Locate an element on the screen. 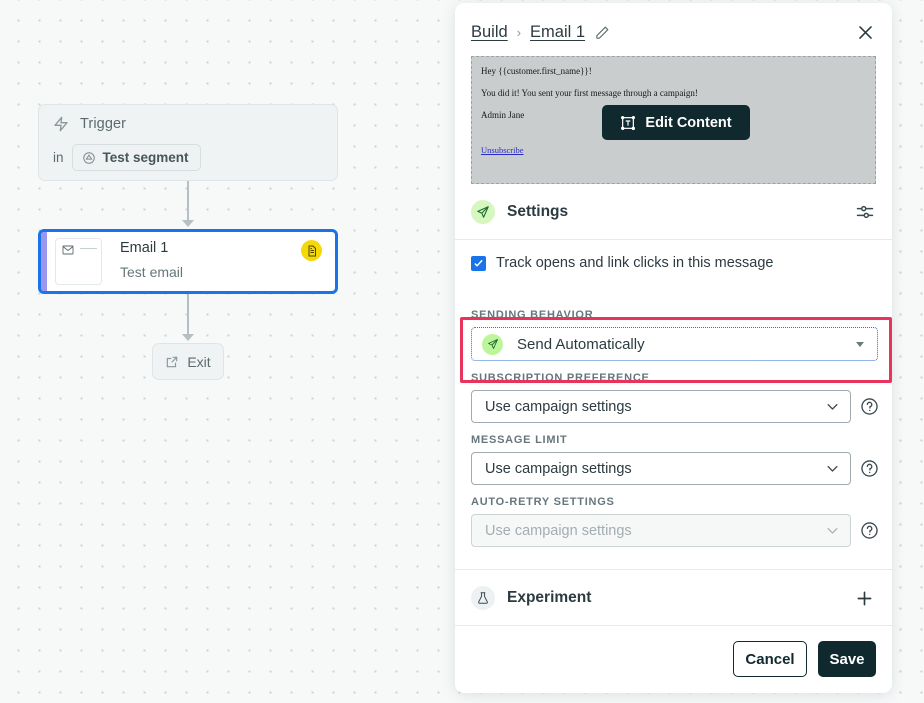 This screenshot has height=703, width=924. connector-email-to-exit is located at coordinates (188, 315).